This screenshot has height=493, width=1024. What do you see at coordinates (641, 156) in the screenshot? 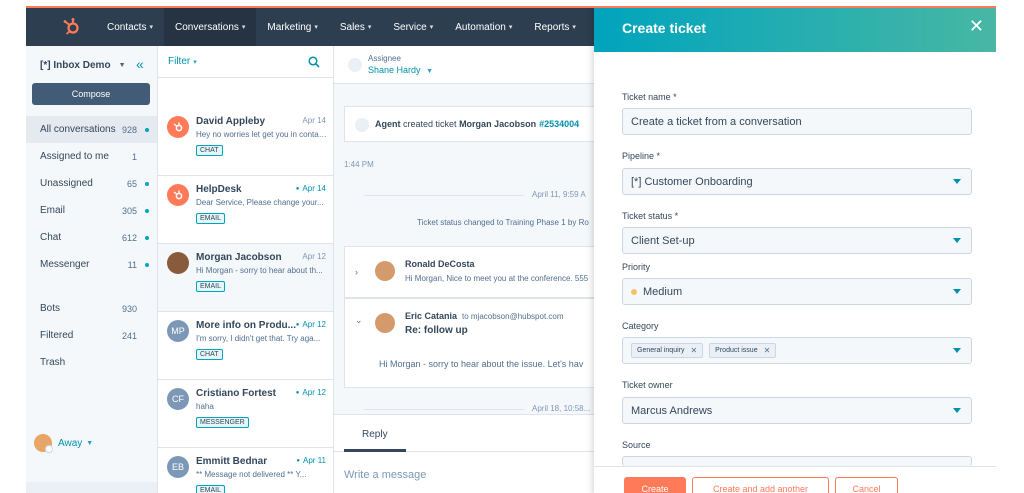
I see `pipeline-label: Pipeline *` at bounding box center [641, 156].